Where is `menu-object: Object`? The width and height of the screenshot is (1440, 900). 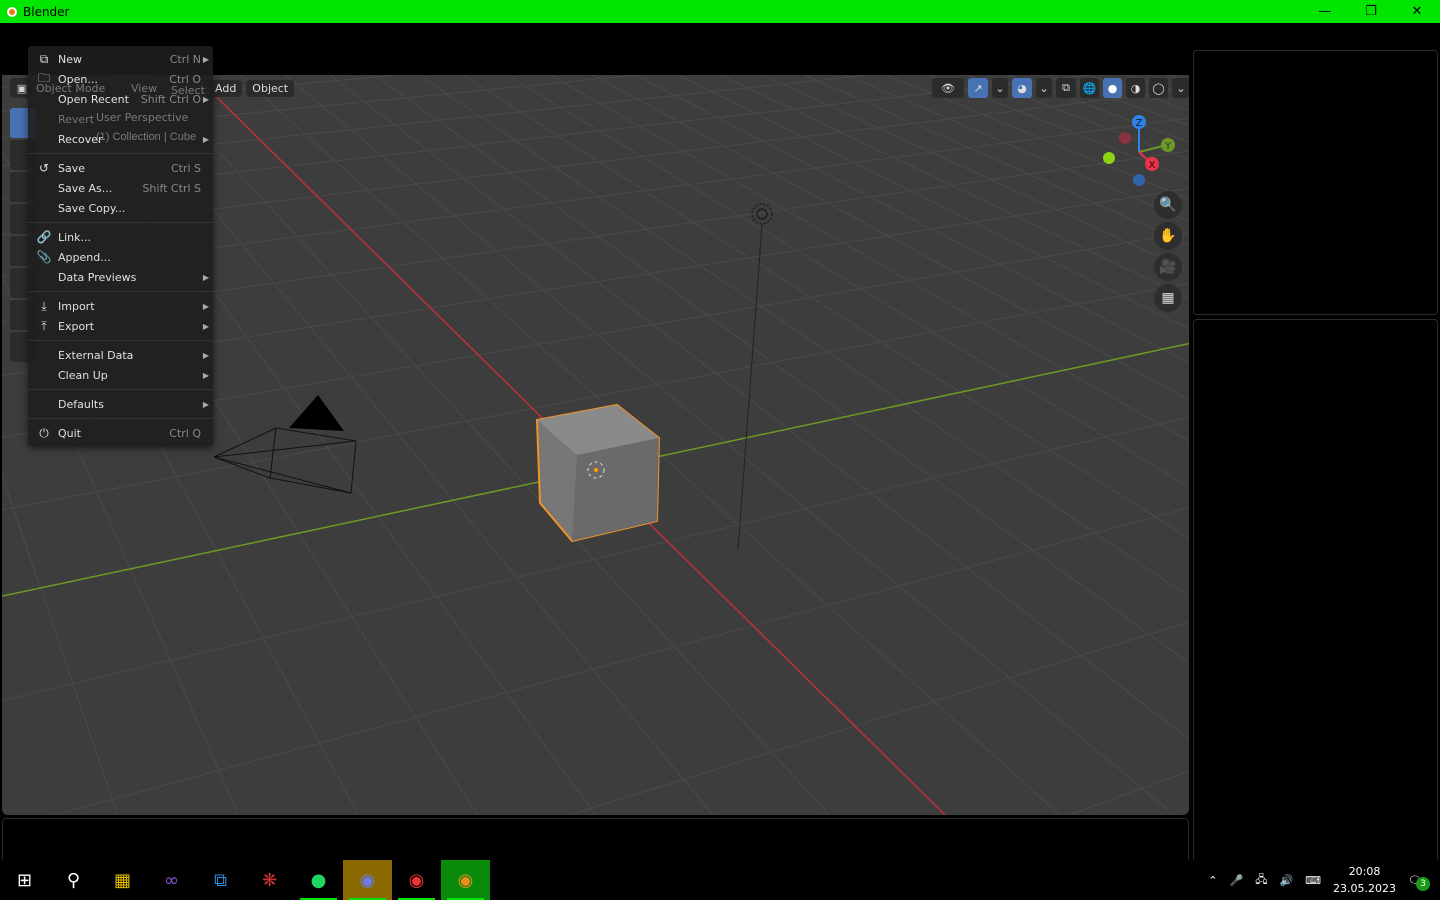 menu-object: Object is located at coordinates (270, 88).